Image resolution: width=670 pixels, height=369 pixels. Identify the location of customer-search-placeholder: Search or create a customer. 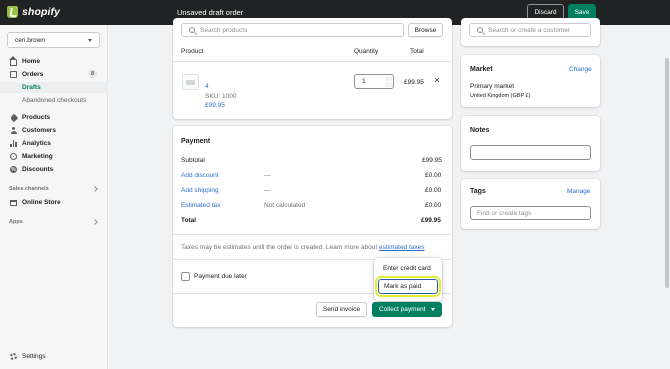
(529, 30).